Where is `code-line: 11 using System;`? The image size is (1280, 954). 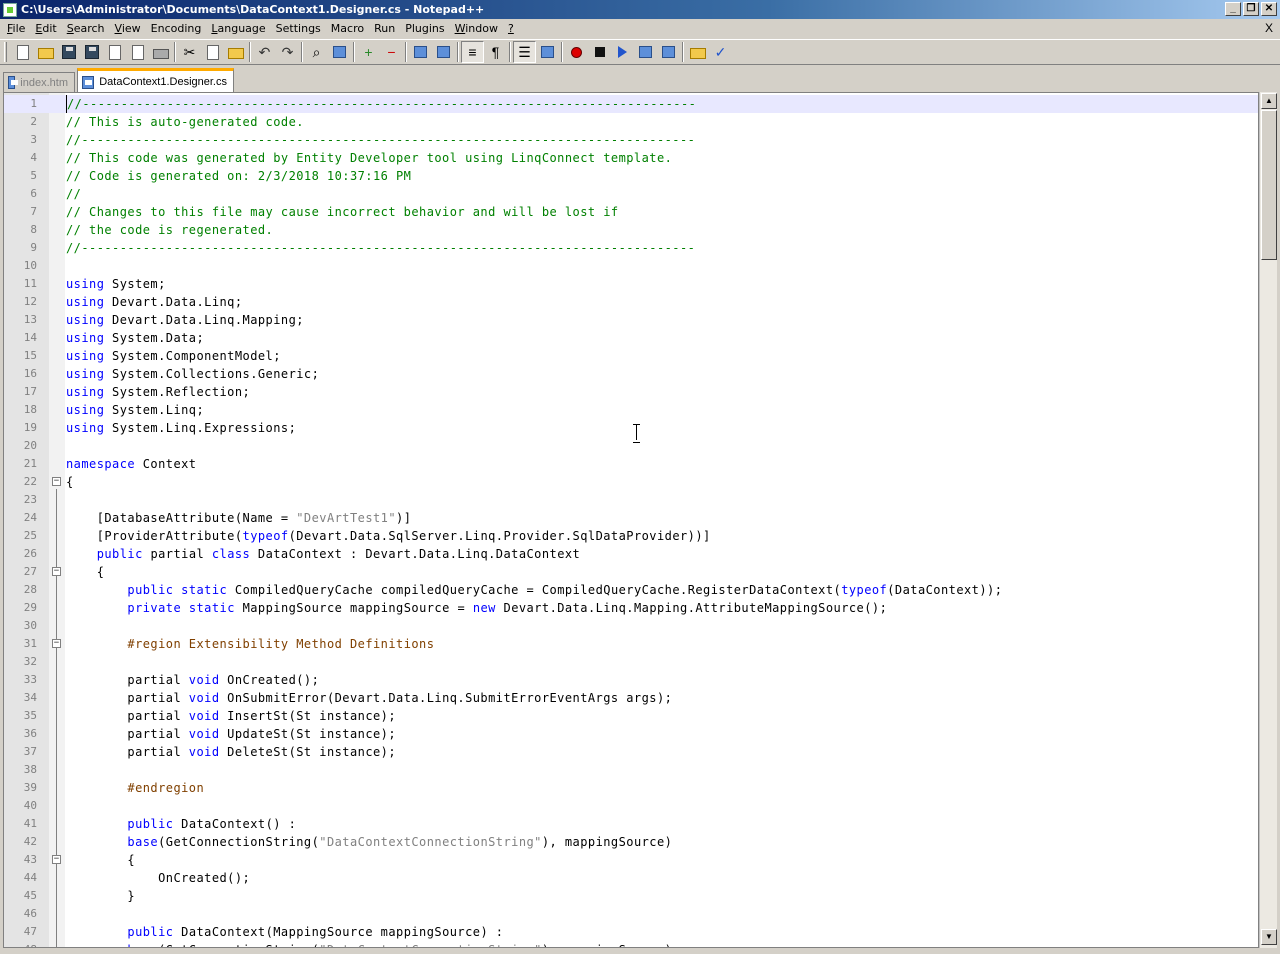 code-line: 11 using System; is located at coordinates (631, 284).